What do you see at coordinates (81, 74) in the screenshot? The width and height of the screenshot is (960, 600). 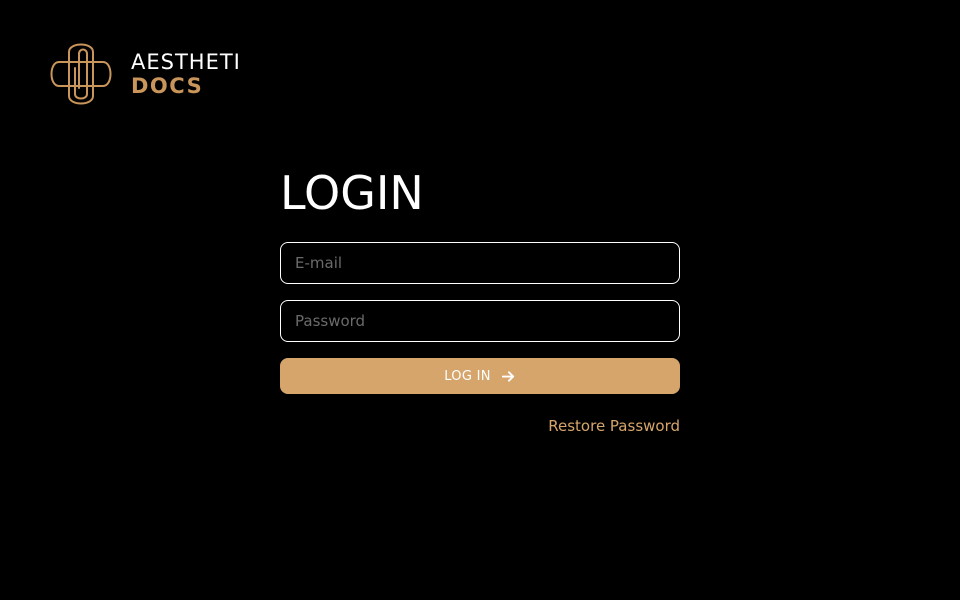 I see `paperclip-logo-icon` at bounding box center [81, 74].